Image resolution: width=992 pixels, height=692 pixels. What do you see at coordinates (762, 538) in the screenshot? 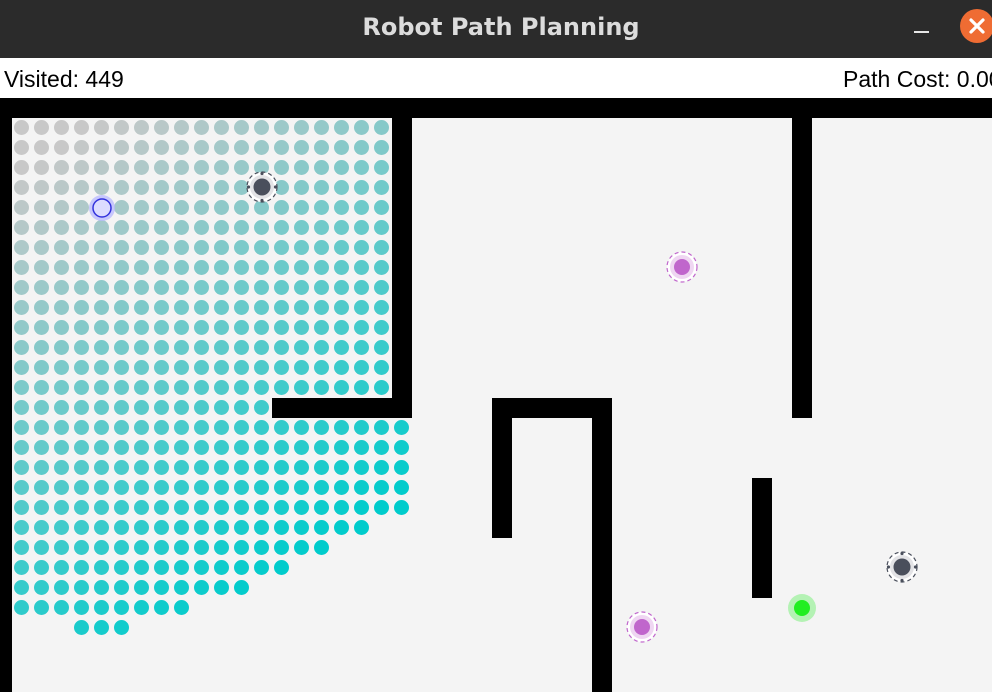
I see `wall-short-post` at bounding box center [762, 538].